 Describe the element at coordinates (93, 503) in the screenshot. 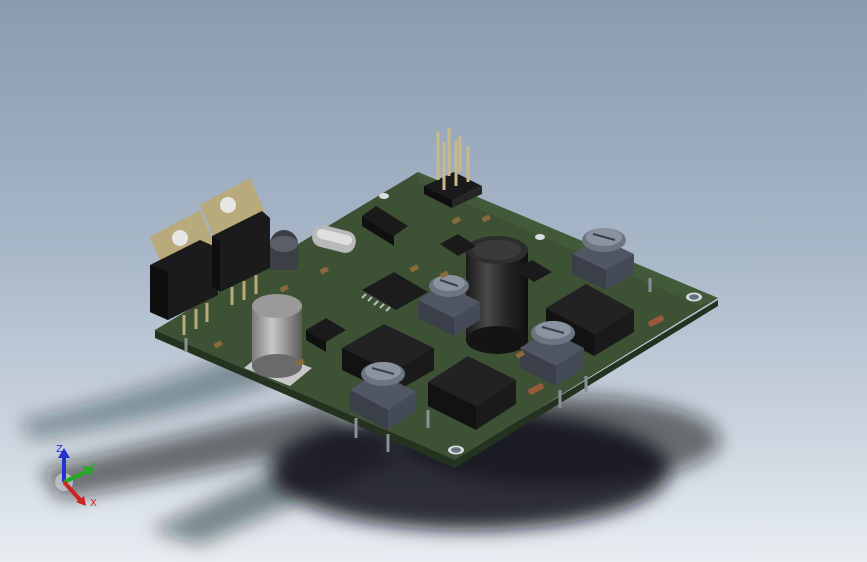

I see `x-axis-label: X` at that location.